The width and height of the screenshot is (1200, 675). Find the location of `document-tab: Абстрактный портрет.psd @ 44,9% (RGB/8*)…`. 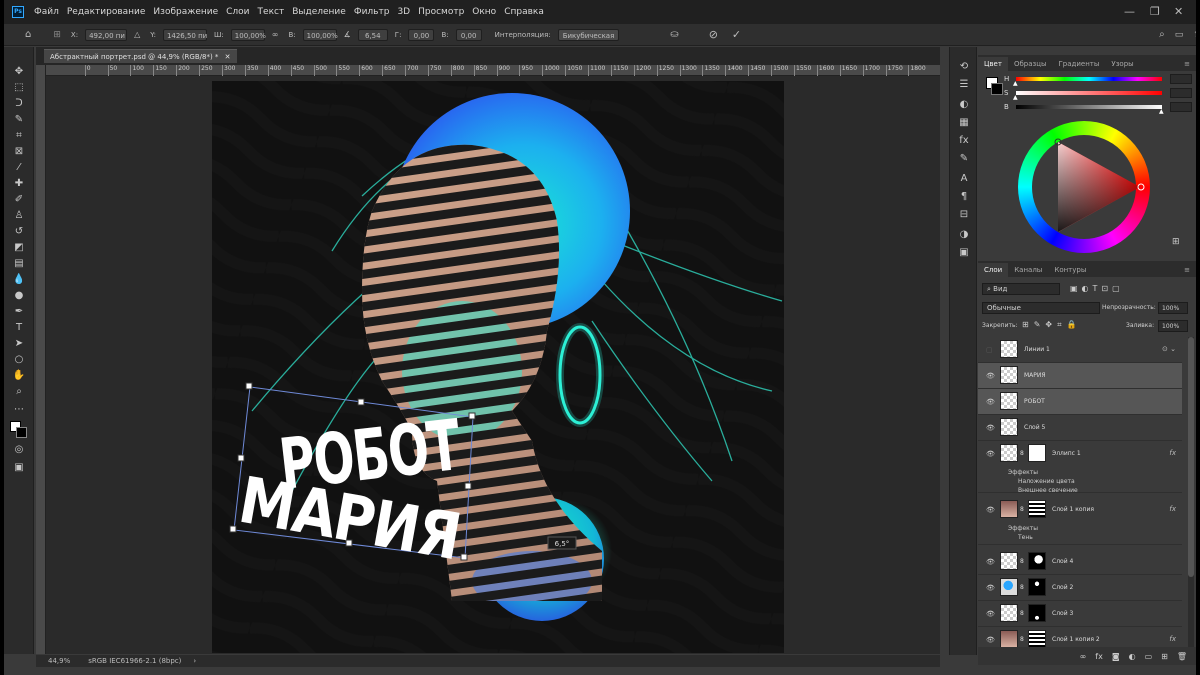

document-tab: Абстрактный портрет.psd @ 44,9% (RGB/8*)… is located at coordinates (140, 56).